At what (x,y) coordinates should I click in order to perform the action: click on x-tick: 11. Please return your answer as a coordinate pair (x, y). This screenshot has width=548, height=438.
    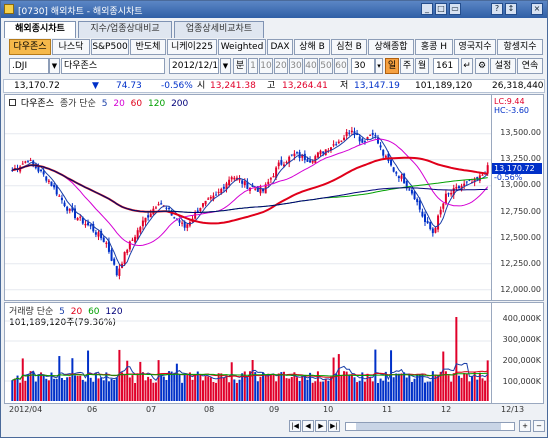
    Looking at the image, I should click on (387, 409).